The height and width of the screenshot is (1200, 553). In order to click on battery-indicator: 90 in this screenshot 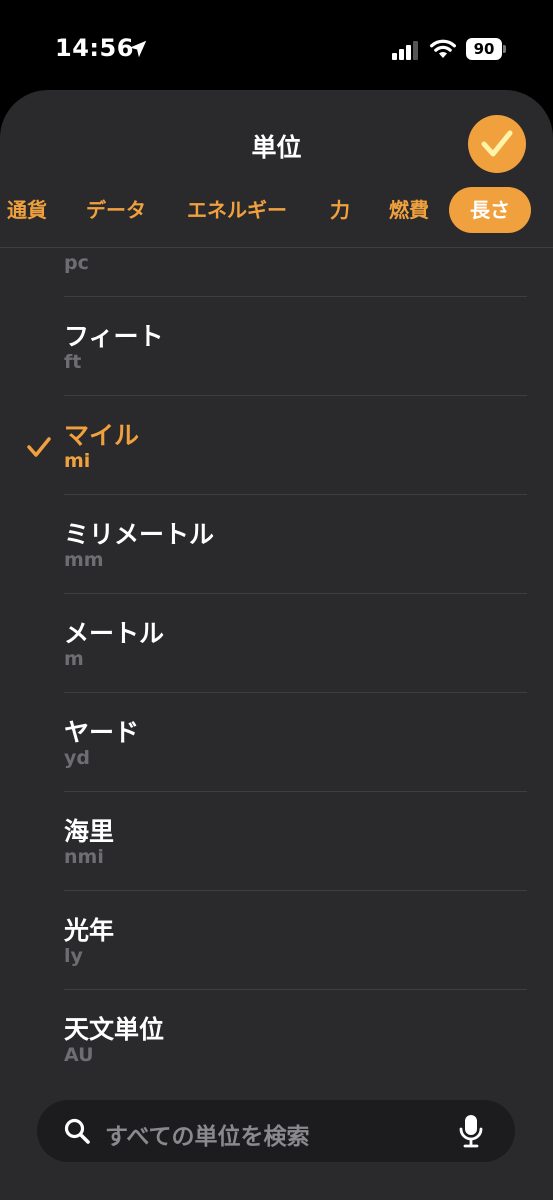, I will do `click(486, 49)`.